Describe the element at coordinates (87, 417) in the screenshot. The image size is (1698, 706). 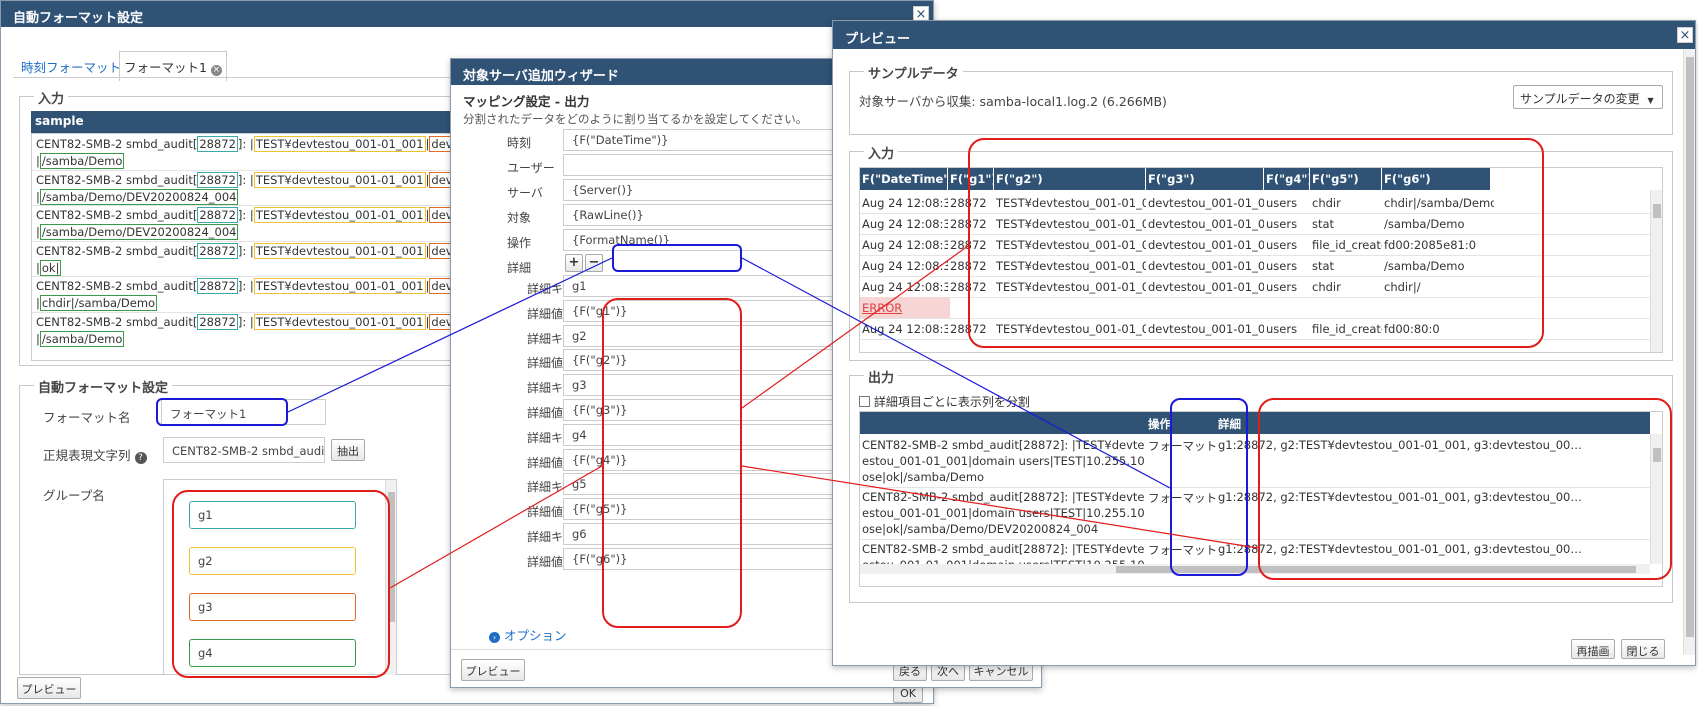
I see `format-name-label: フォーマット名` at that location.